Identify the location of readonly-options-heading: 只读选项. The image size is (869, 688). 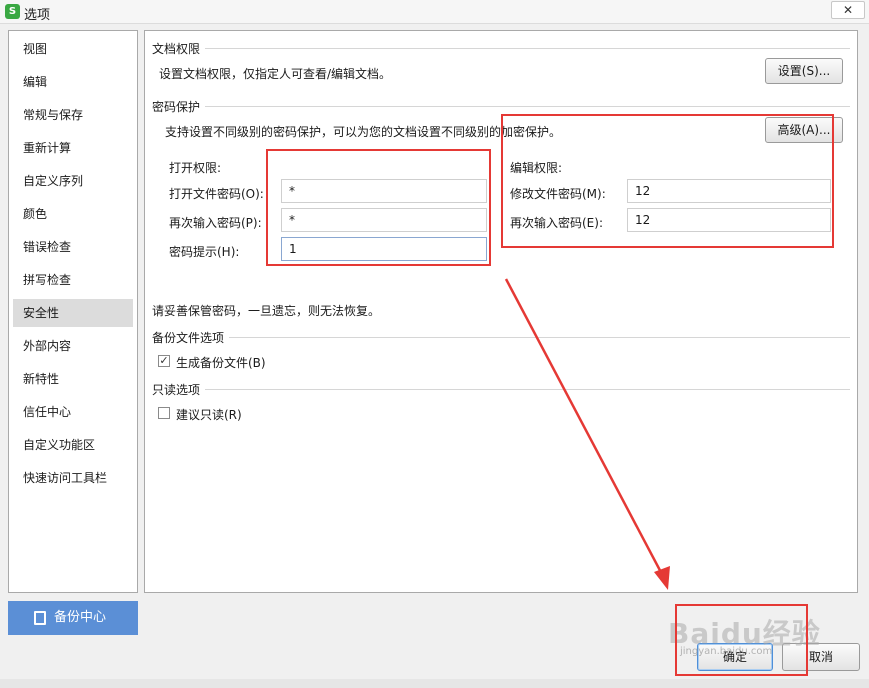
(176, 390).